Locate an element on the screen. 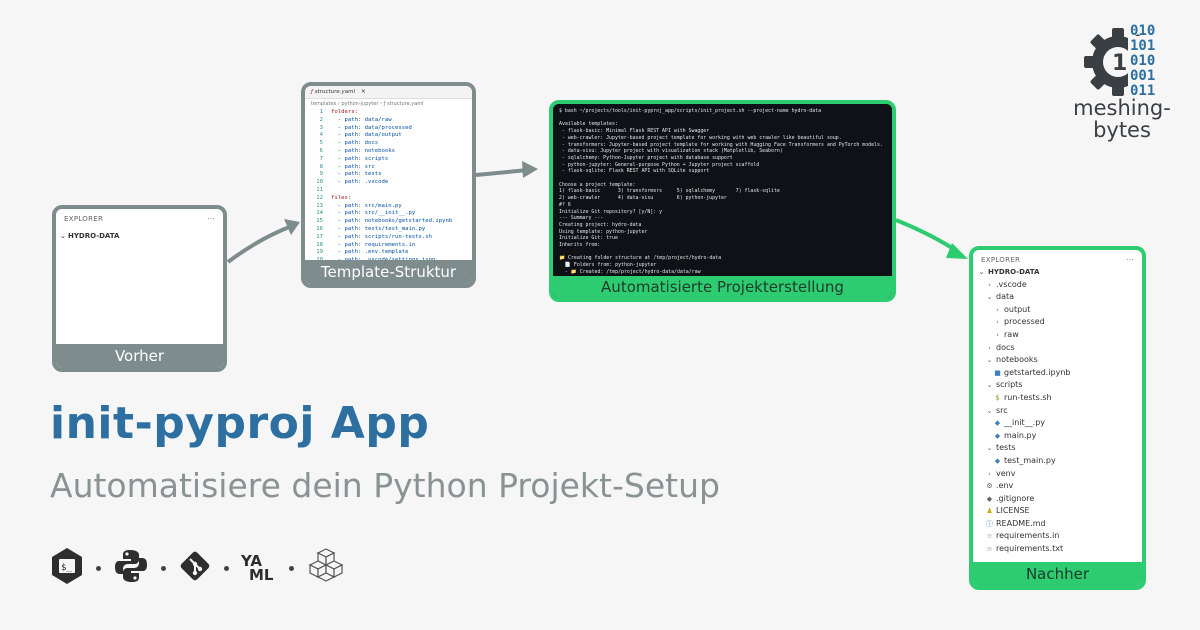 The image size is (1200, 630). code-line: 16 - path: tests/test_main.py is located at coordinates (390, 230).